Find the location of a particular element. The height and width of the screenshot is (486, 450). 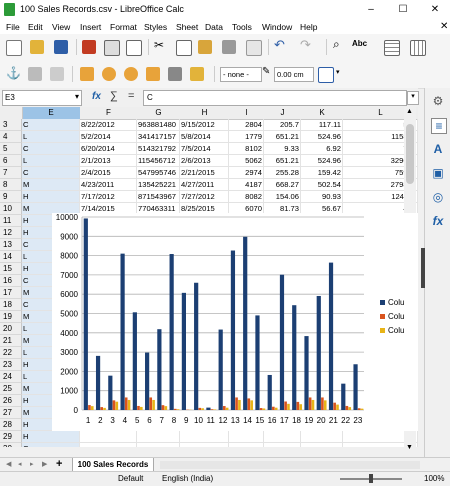

row-header: 5 is located at coordinates (11, 149).